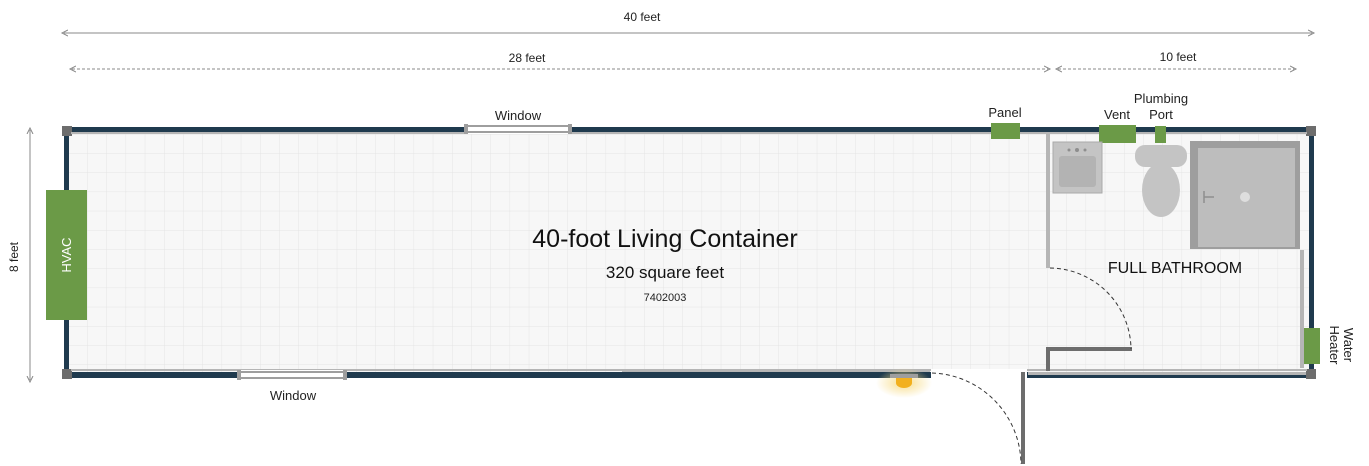  What do you see at coordinates (1161, 98) in the screenshot?
I see `plumbing-label-line1: Plumbing` at bounding box center [1161, 98].